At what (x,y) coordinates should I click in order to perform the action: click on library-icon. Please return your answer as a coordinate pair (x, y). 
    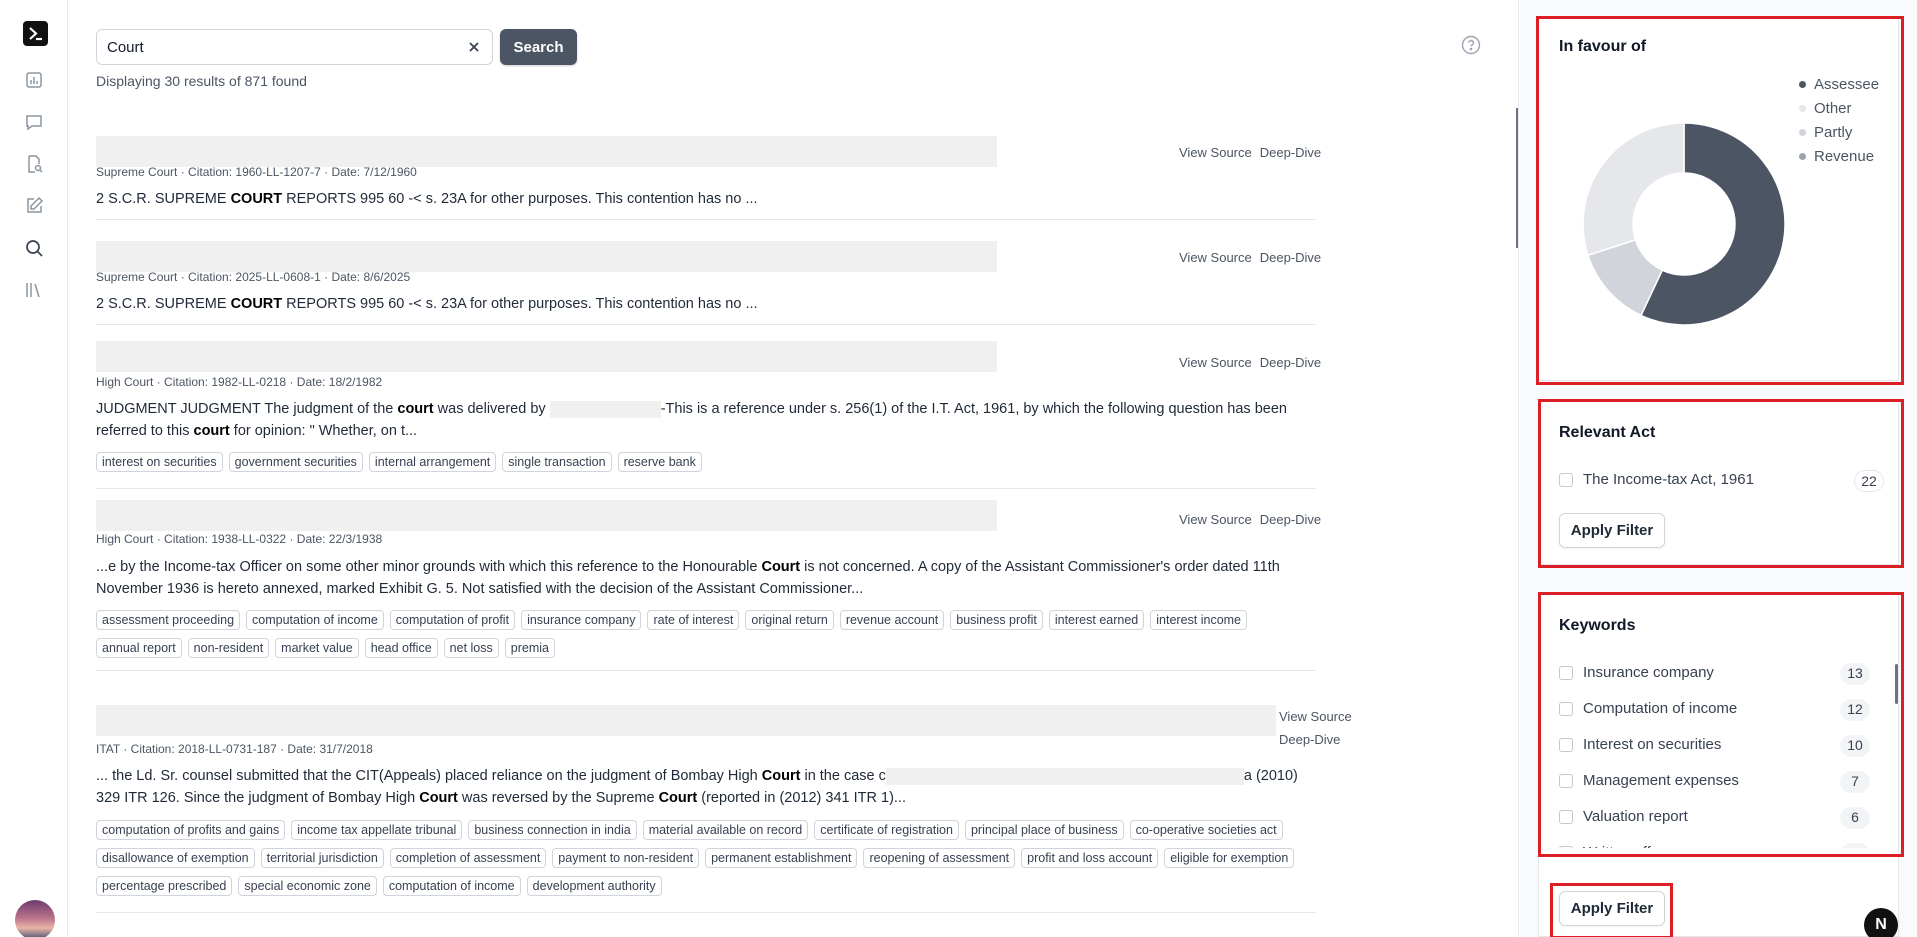
    Looking at the image, I should click on (35, 291).